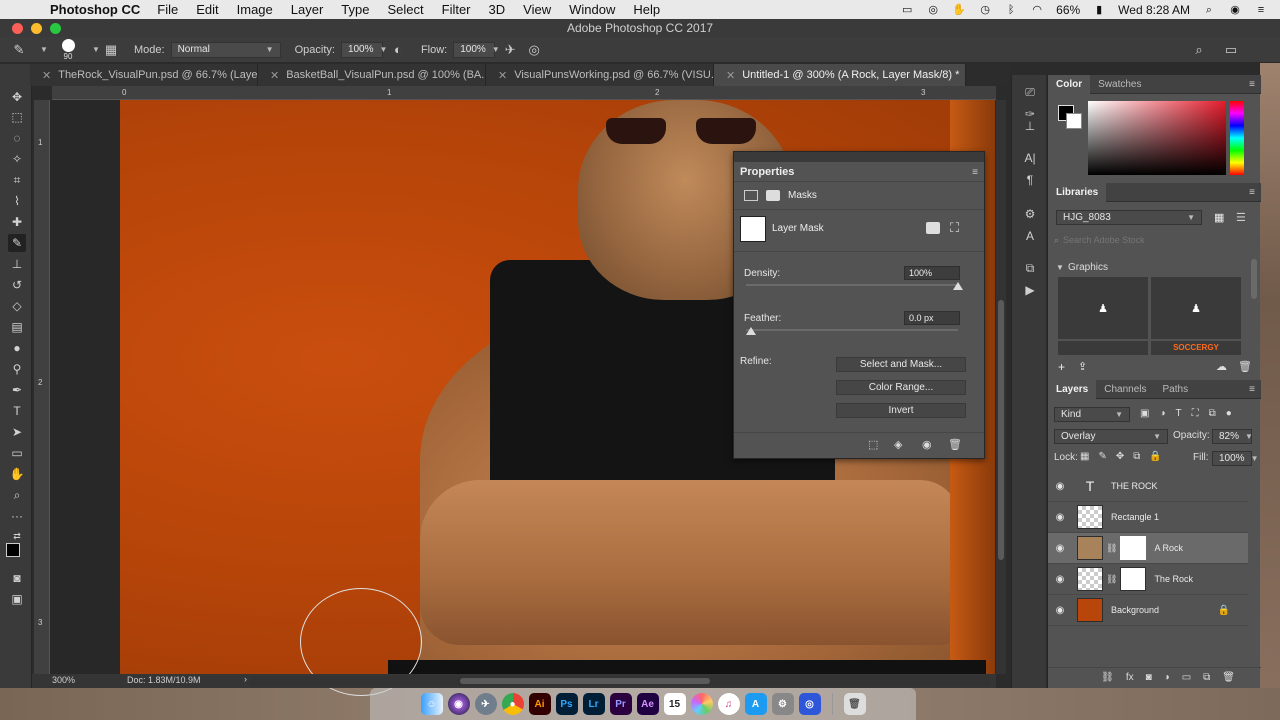 The width and height of the screenshot is (1280, 720). What do you see at coordinates (1119, 84) in the screenshot?
I see `tab-swatches: Swatches` at bounding box center [1119, 84].